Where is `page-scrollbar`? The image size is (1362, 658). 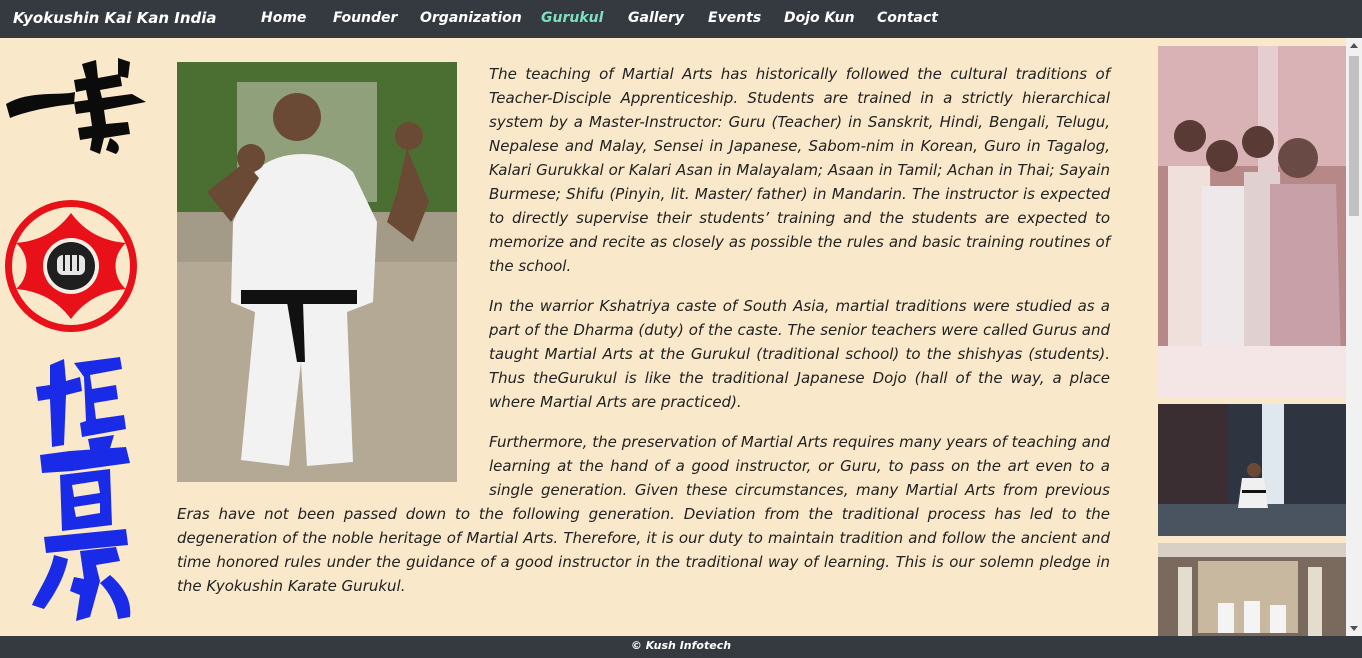
page-scrollbar is located at coordinates (1354, 337).